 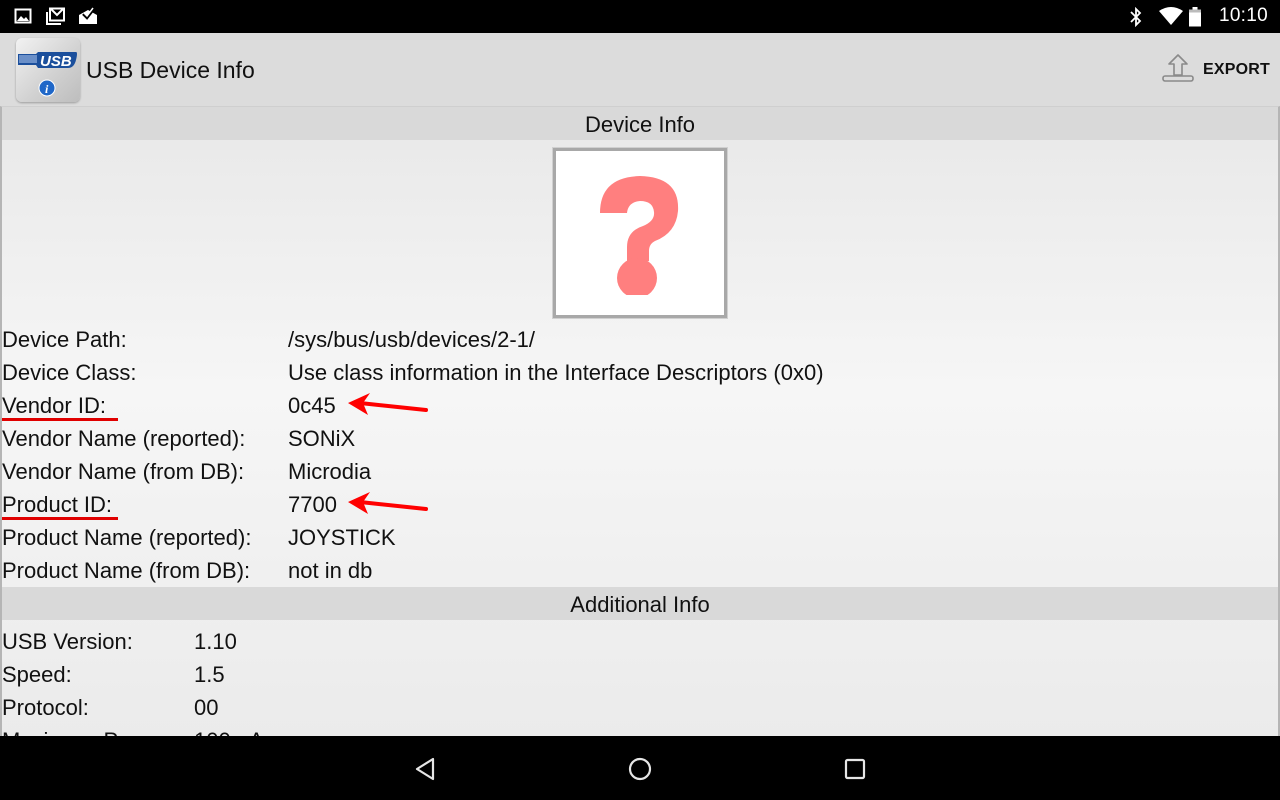 I want to click on unknown-device-question-icon, so click(x=639, y=235).